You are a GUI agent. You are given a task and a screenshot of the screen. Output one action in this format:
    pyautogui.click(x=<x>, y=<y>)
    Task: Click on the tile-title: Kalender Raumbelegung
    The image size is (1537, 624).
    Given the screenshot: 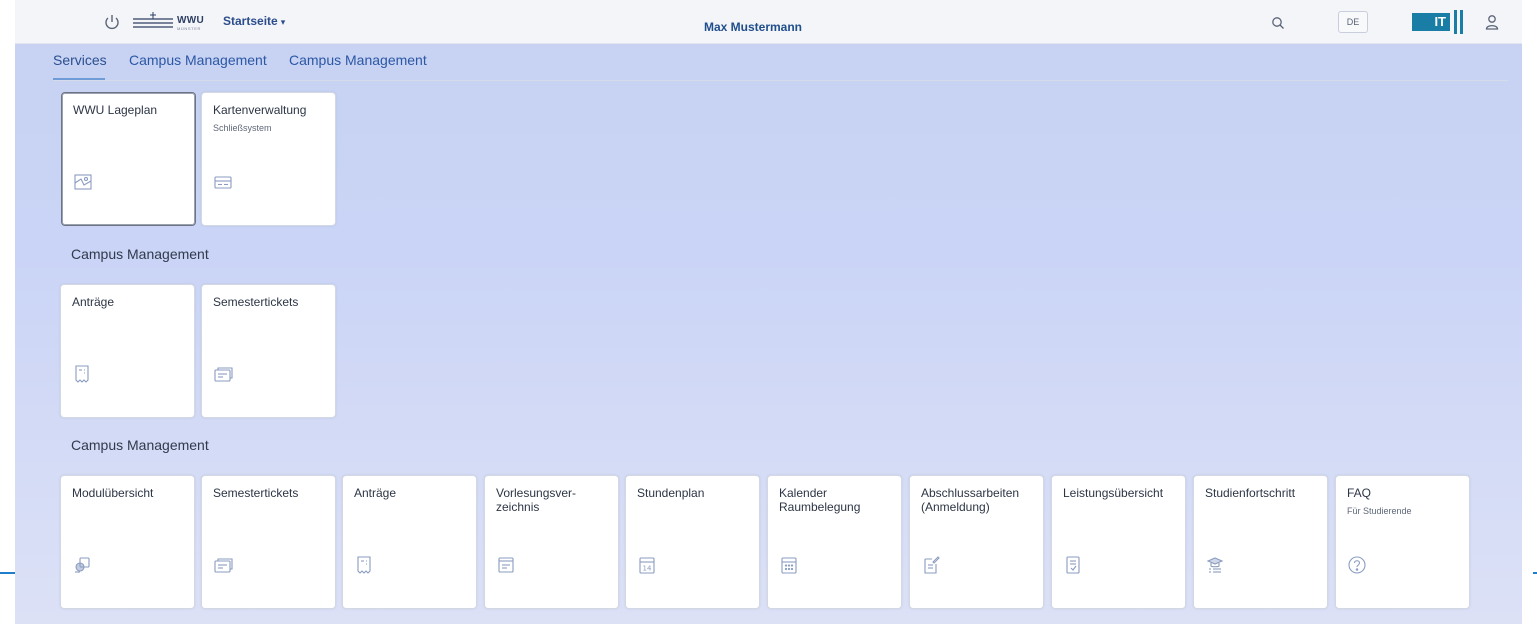 What is the action you would take?
    pyautogui.click(x=820, y=500)
    